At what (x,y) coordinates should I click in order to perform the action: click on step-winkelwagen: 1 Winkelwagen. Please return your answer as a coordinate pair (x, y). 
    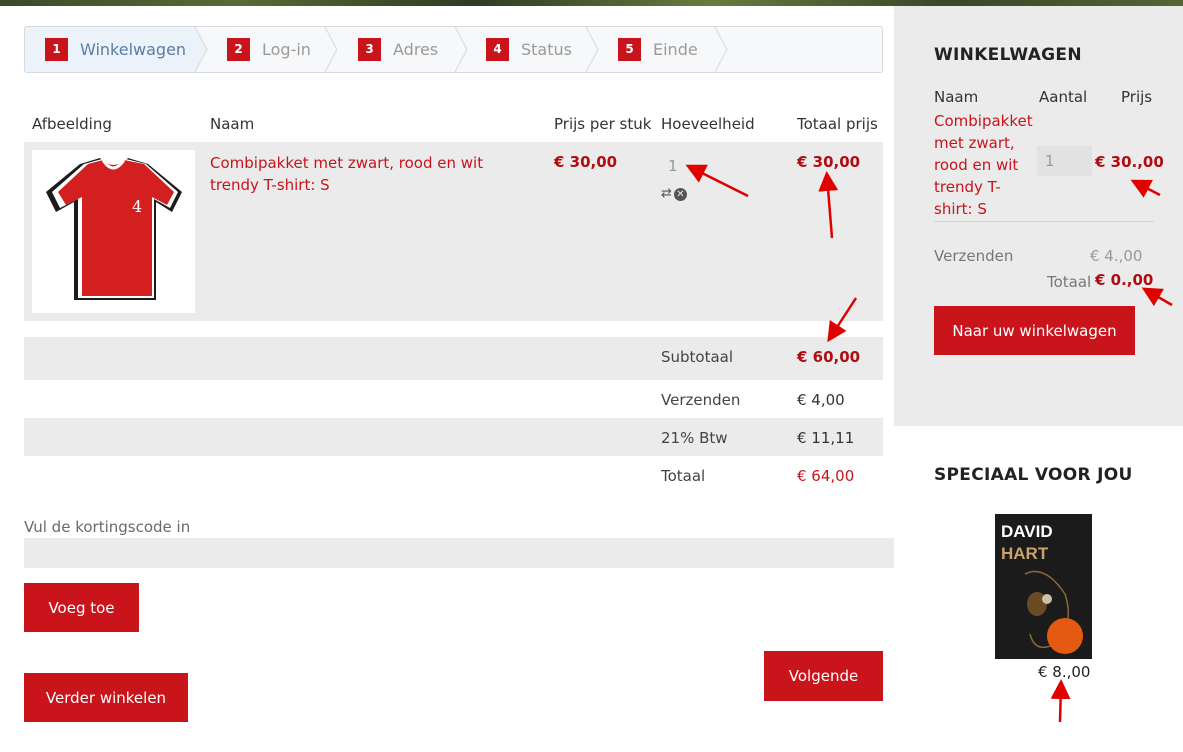
    Looking at the image, I should click on (115, 49).